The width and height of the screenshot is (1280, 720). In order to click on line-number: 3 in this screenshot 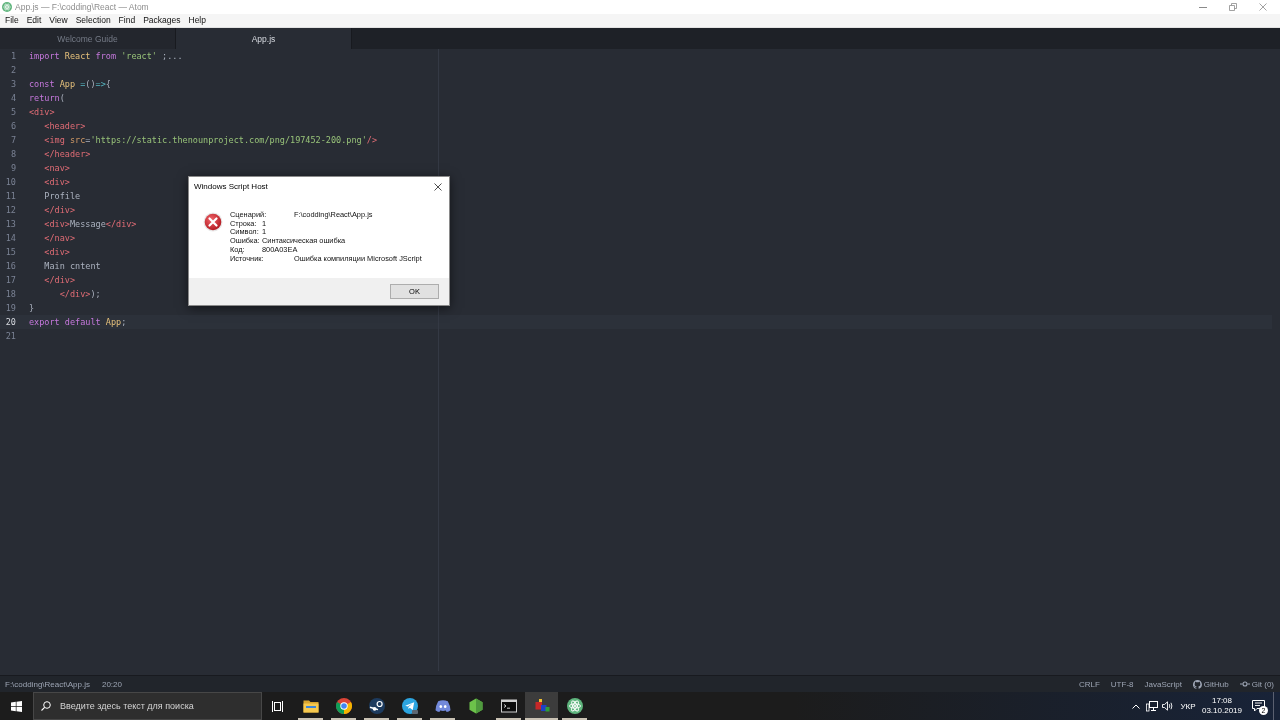, I will do `click(12, 84)`.